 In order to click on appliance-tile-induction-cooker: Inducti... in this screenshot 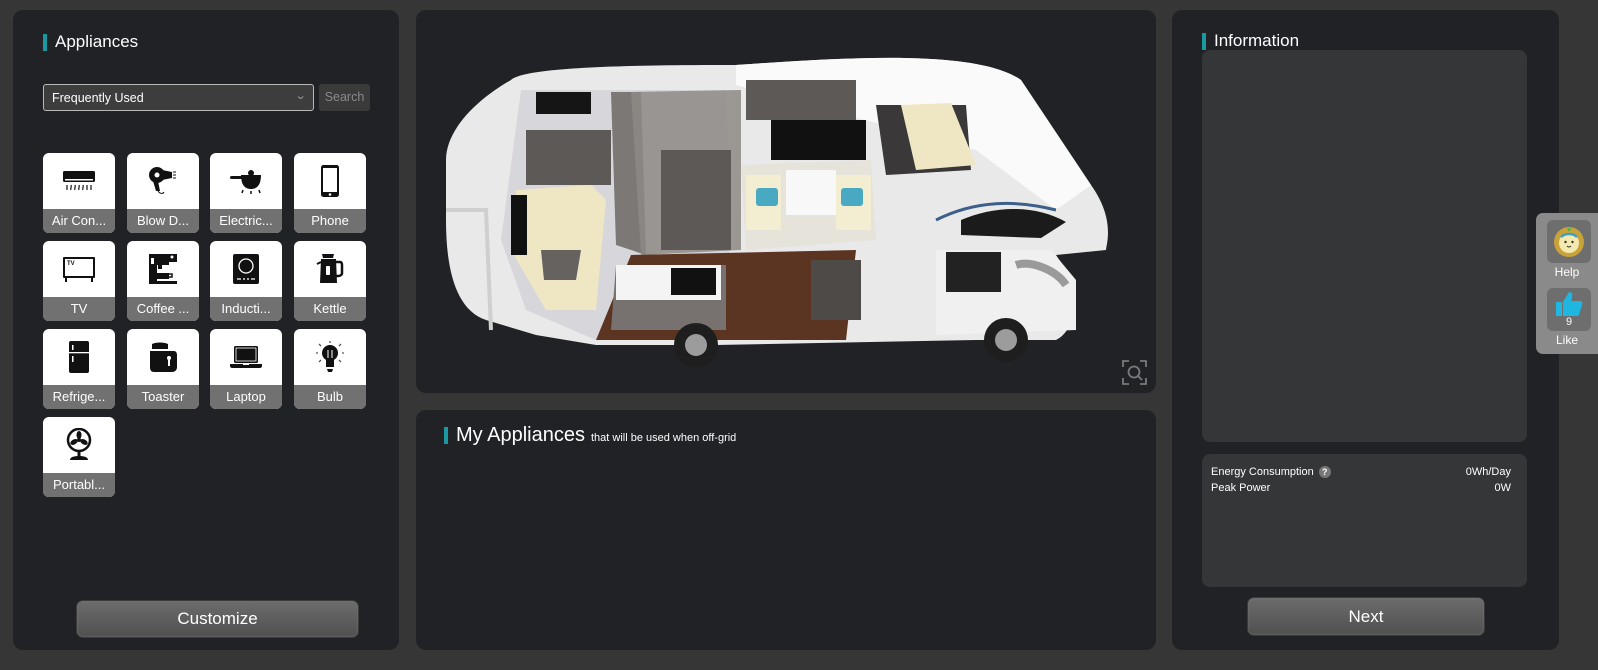, I will do `click(246, 281)`.